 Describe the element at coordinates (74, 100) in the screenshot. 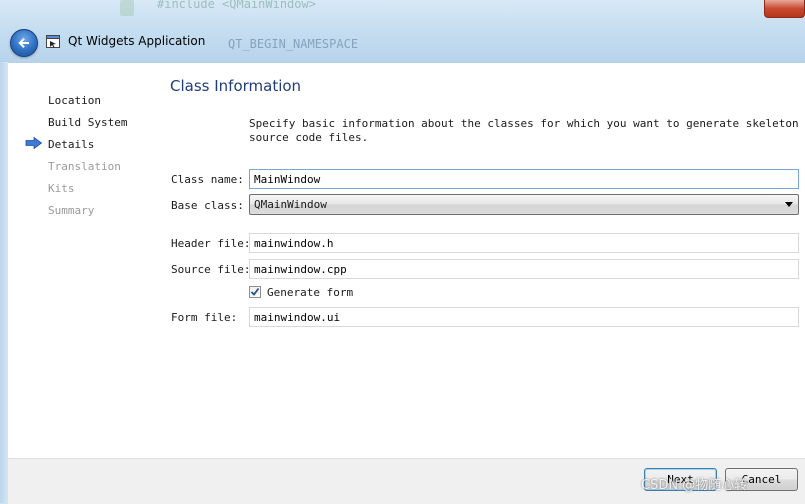

I see `step-location: Location` at that location.